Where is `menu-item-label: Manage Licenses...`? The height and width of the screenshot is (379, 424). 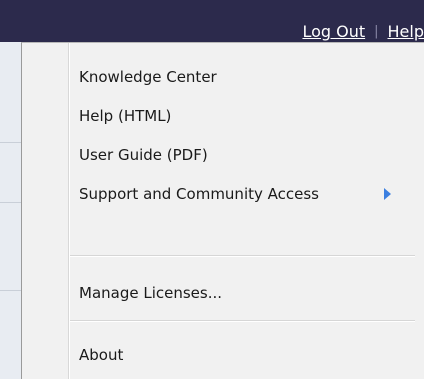 menu-item-label: Manage Licenses... is located at coordinates (151, 293).